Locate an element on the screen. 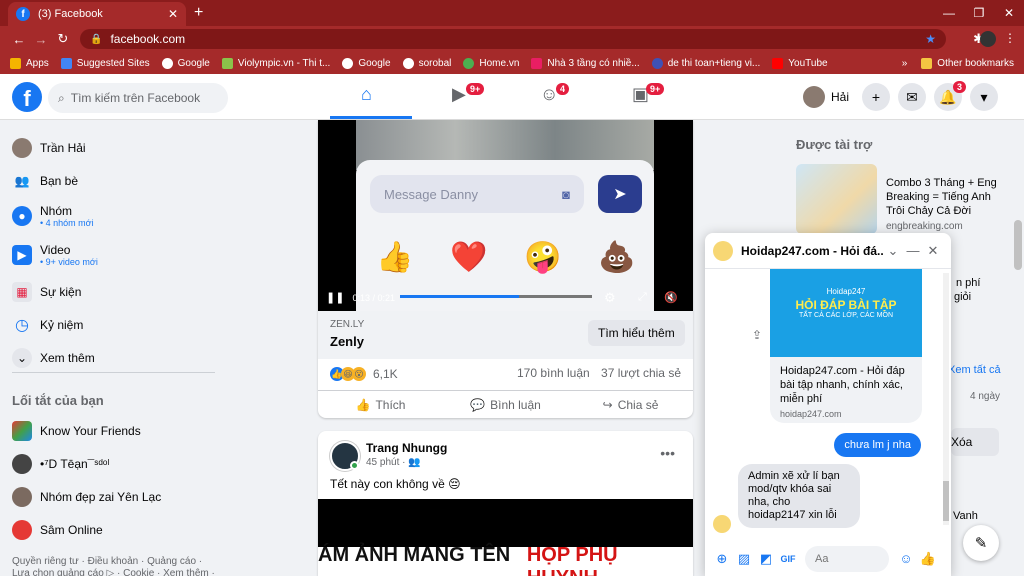 The width and height of the screenshot is (1024, 576). bookmark-apps: Apps is located at coordinates (29, 63).